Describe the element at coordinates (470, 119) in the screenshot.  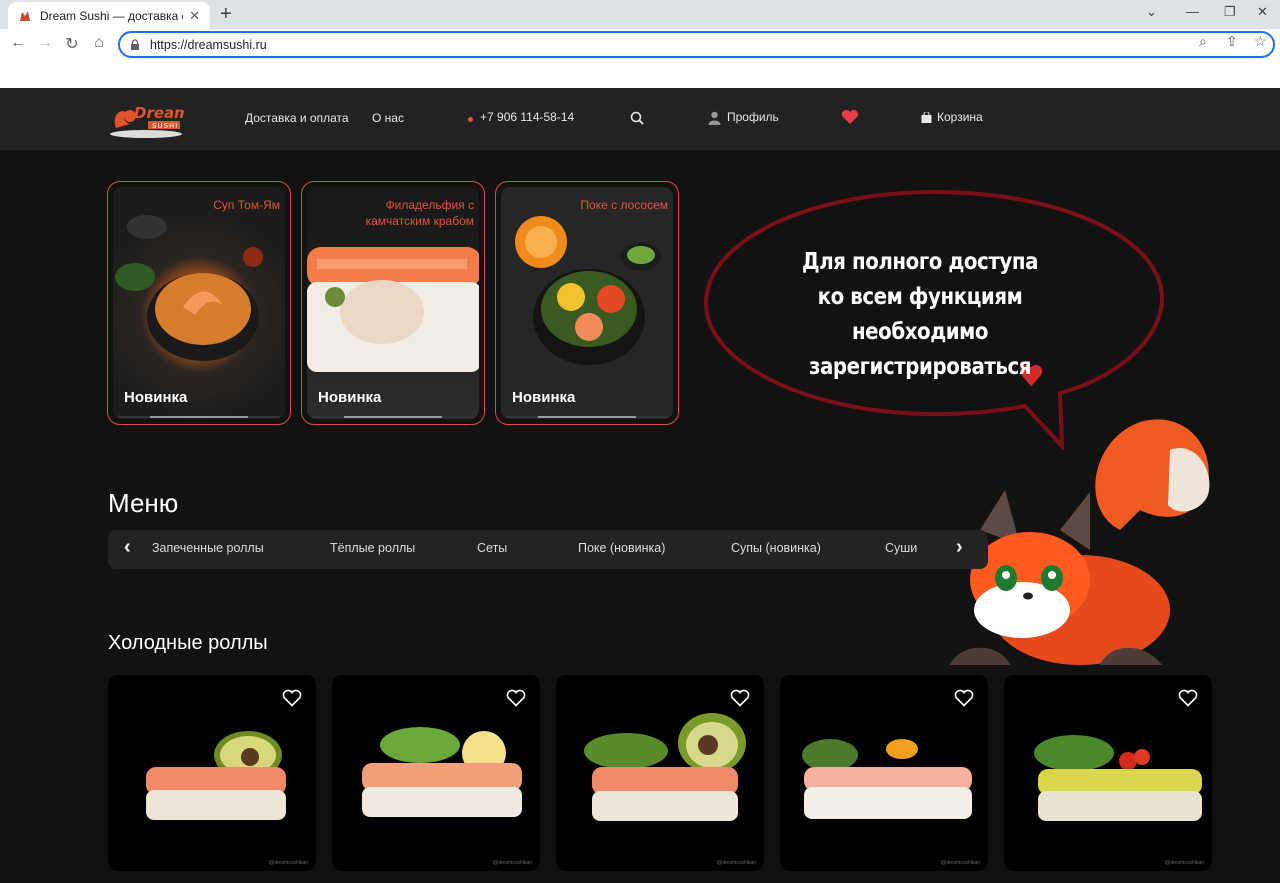
I see `phone-dot-icon` at that location.